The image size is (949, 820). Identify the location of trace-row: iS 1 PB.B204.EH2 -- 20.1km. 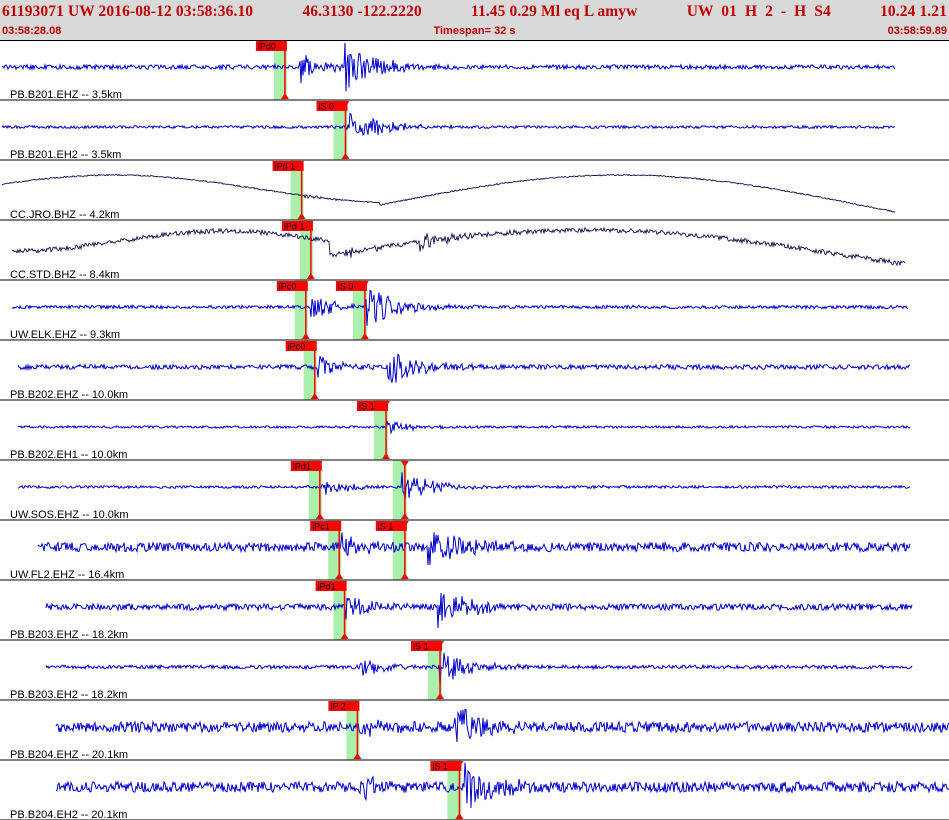
(479, 790).